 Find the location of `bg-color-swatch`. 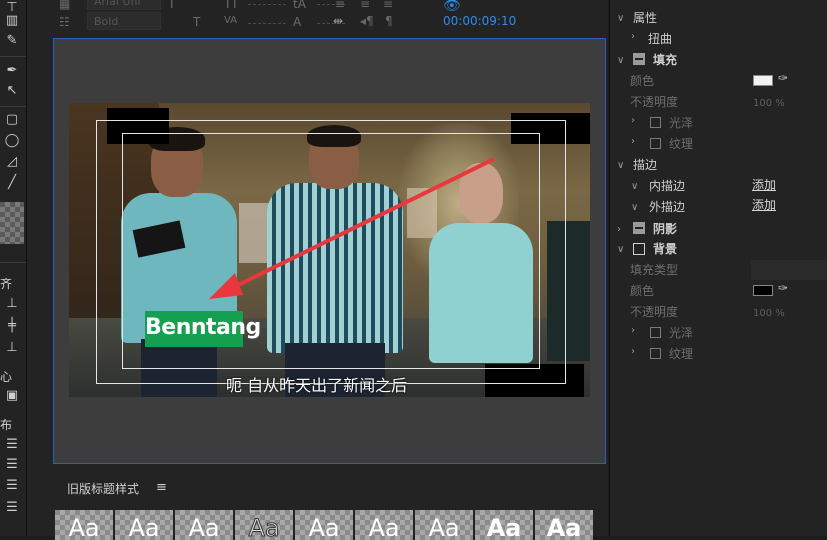

bg-color-swatch is located at coordinates (763, 290).